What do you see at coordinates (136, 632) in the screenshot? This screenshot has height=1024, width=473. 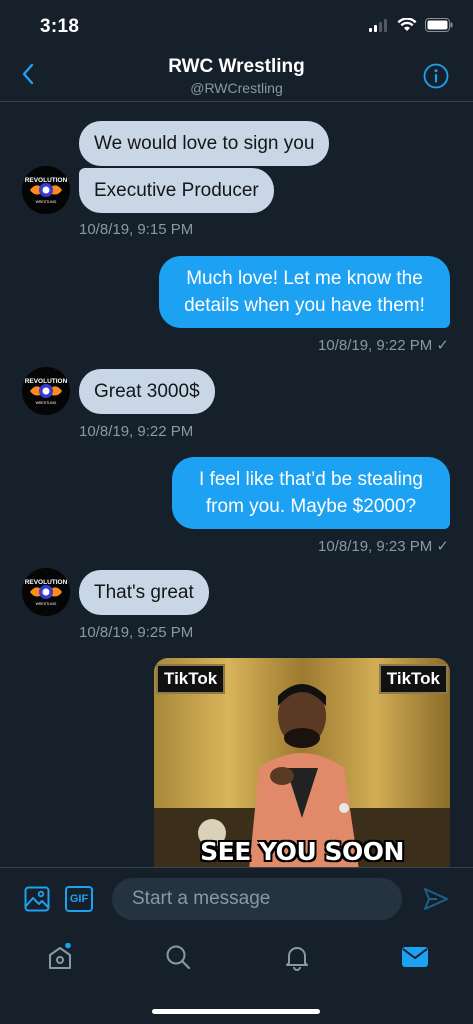 I see `message-timestamp: 10/8/19, 9:25 PM` at bounding box center [136, 632].